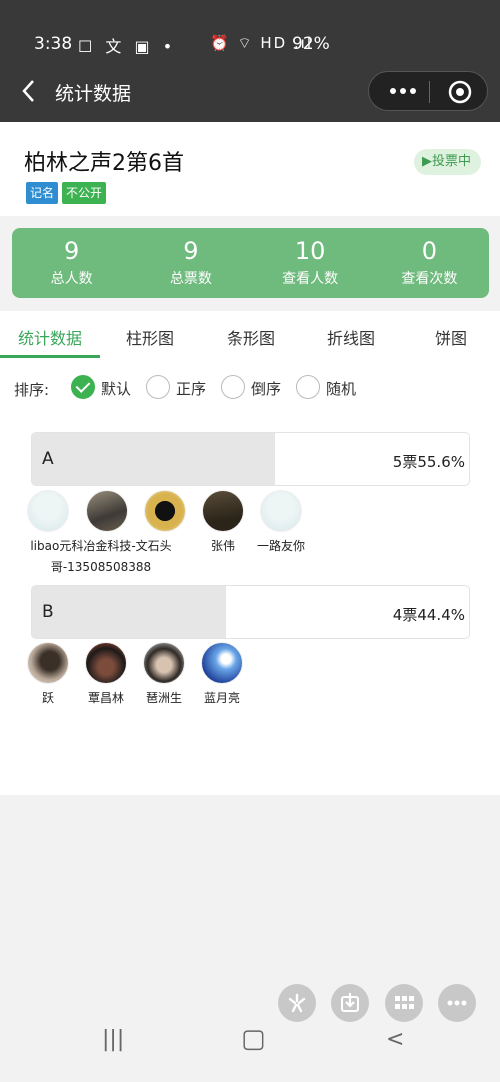 This screenshot has width=500, height=1082. I want to click on vote-title: 柏林之声2第6首, so click(104, 163).